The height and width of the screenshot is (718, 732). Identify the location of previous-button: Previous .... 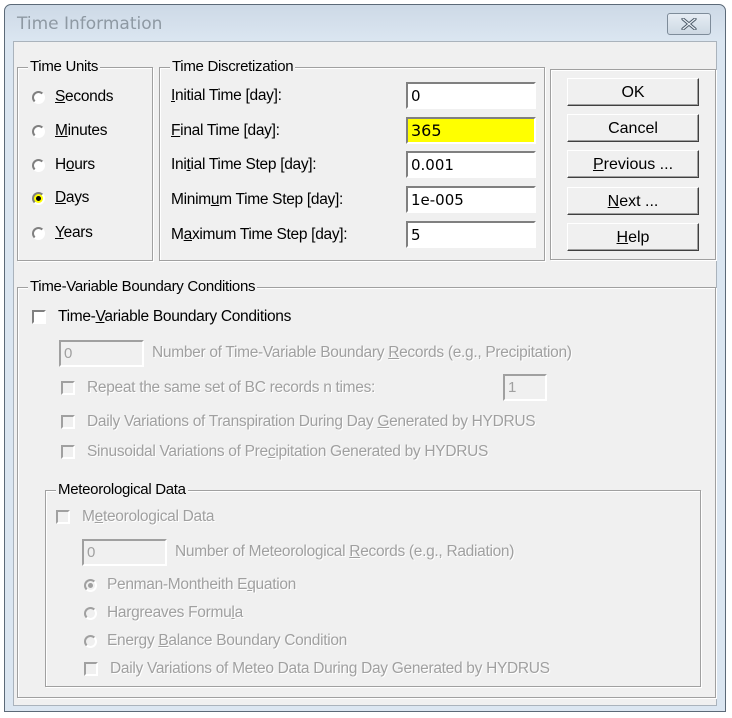
(633, 164).